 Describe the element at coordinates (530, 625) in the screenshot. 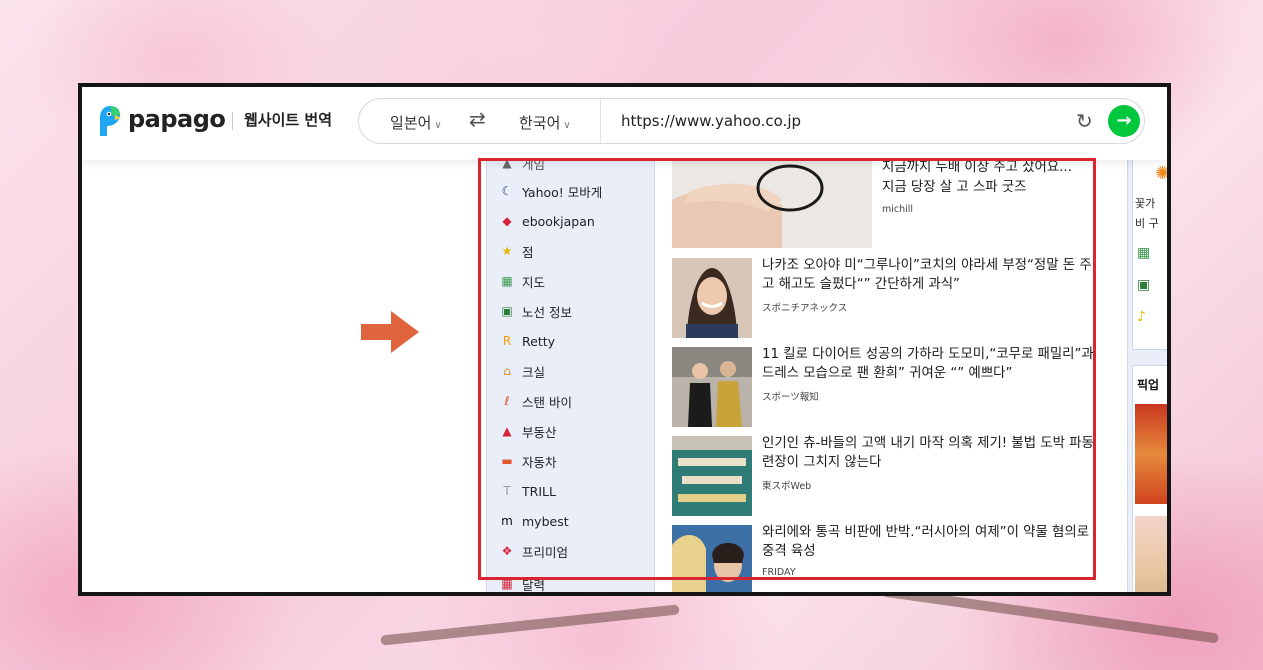

I see `branch-decoration` at that location.